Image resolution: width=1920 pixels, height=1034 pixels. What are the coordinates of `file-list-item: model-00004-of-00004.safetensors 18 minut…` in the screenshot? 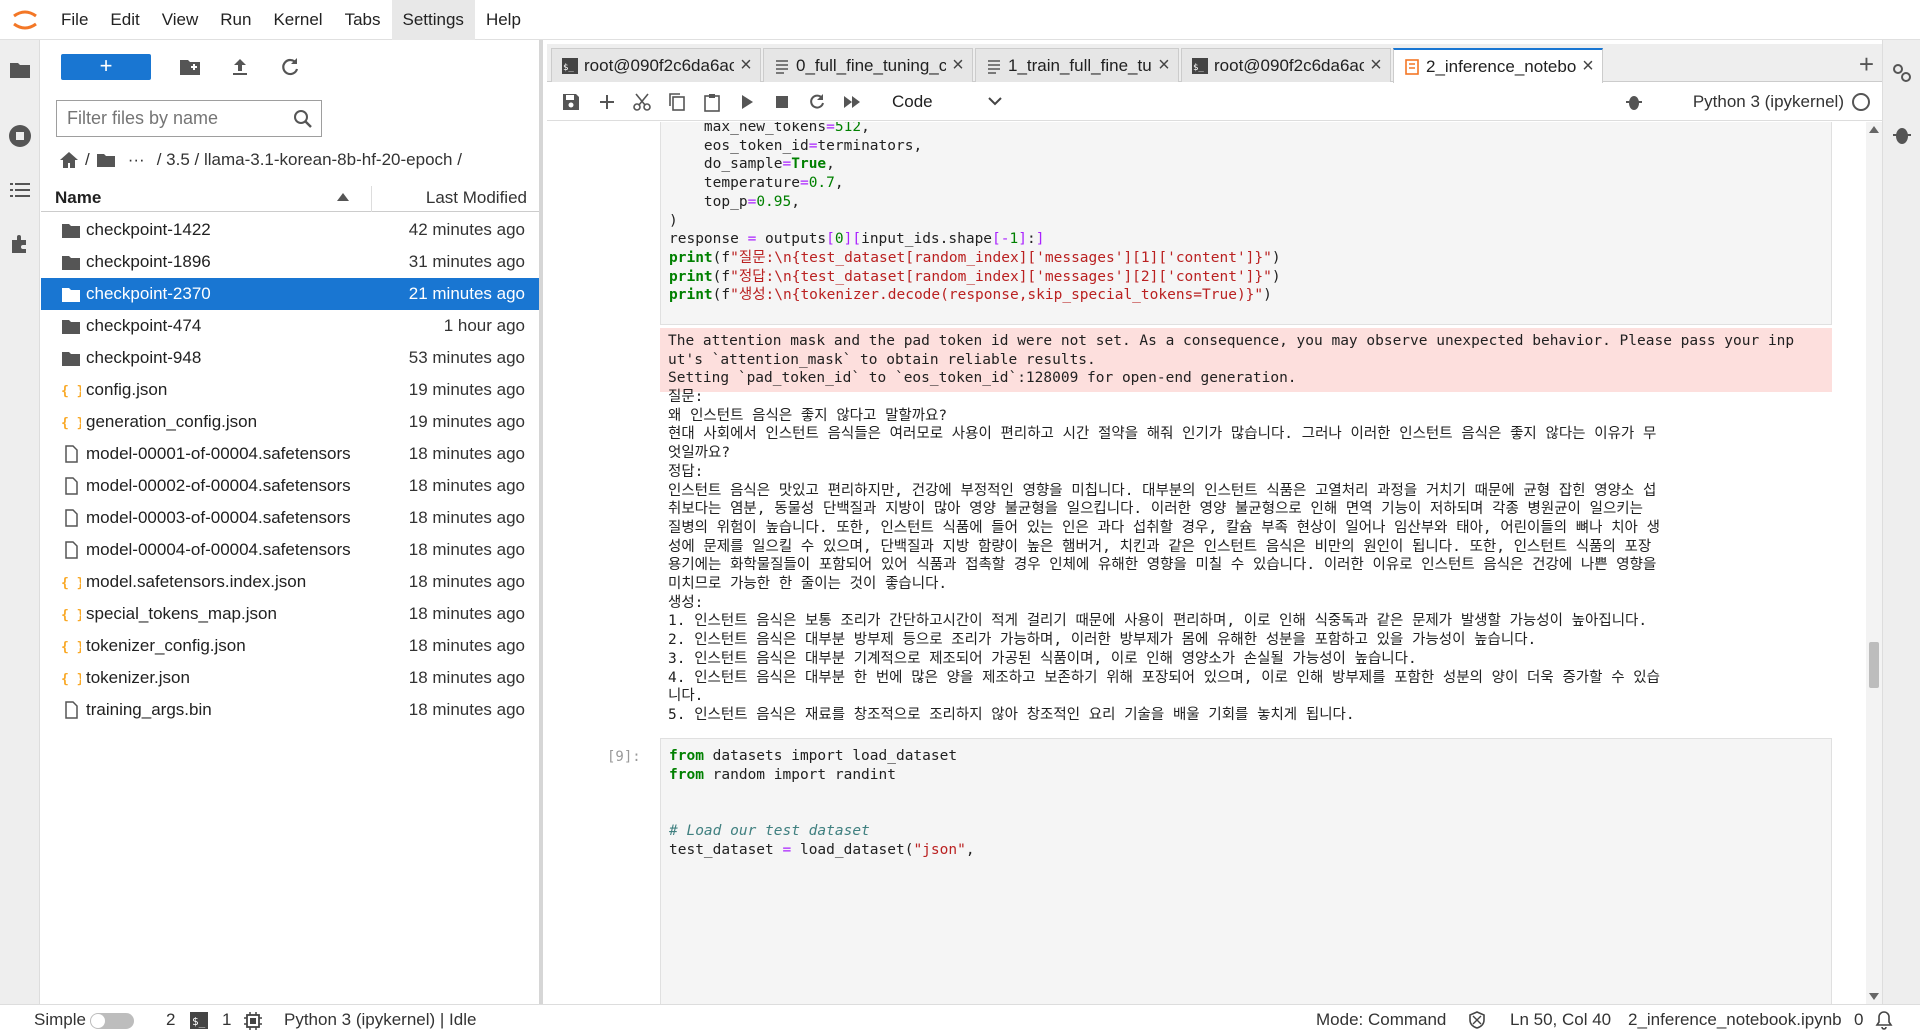 It's located at (290, 550).